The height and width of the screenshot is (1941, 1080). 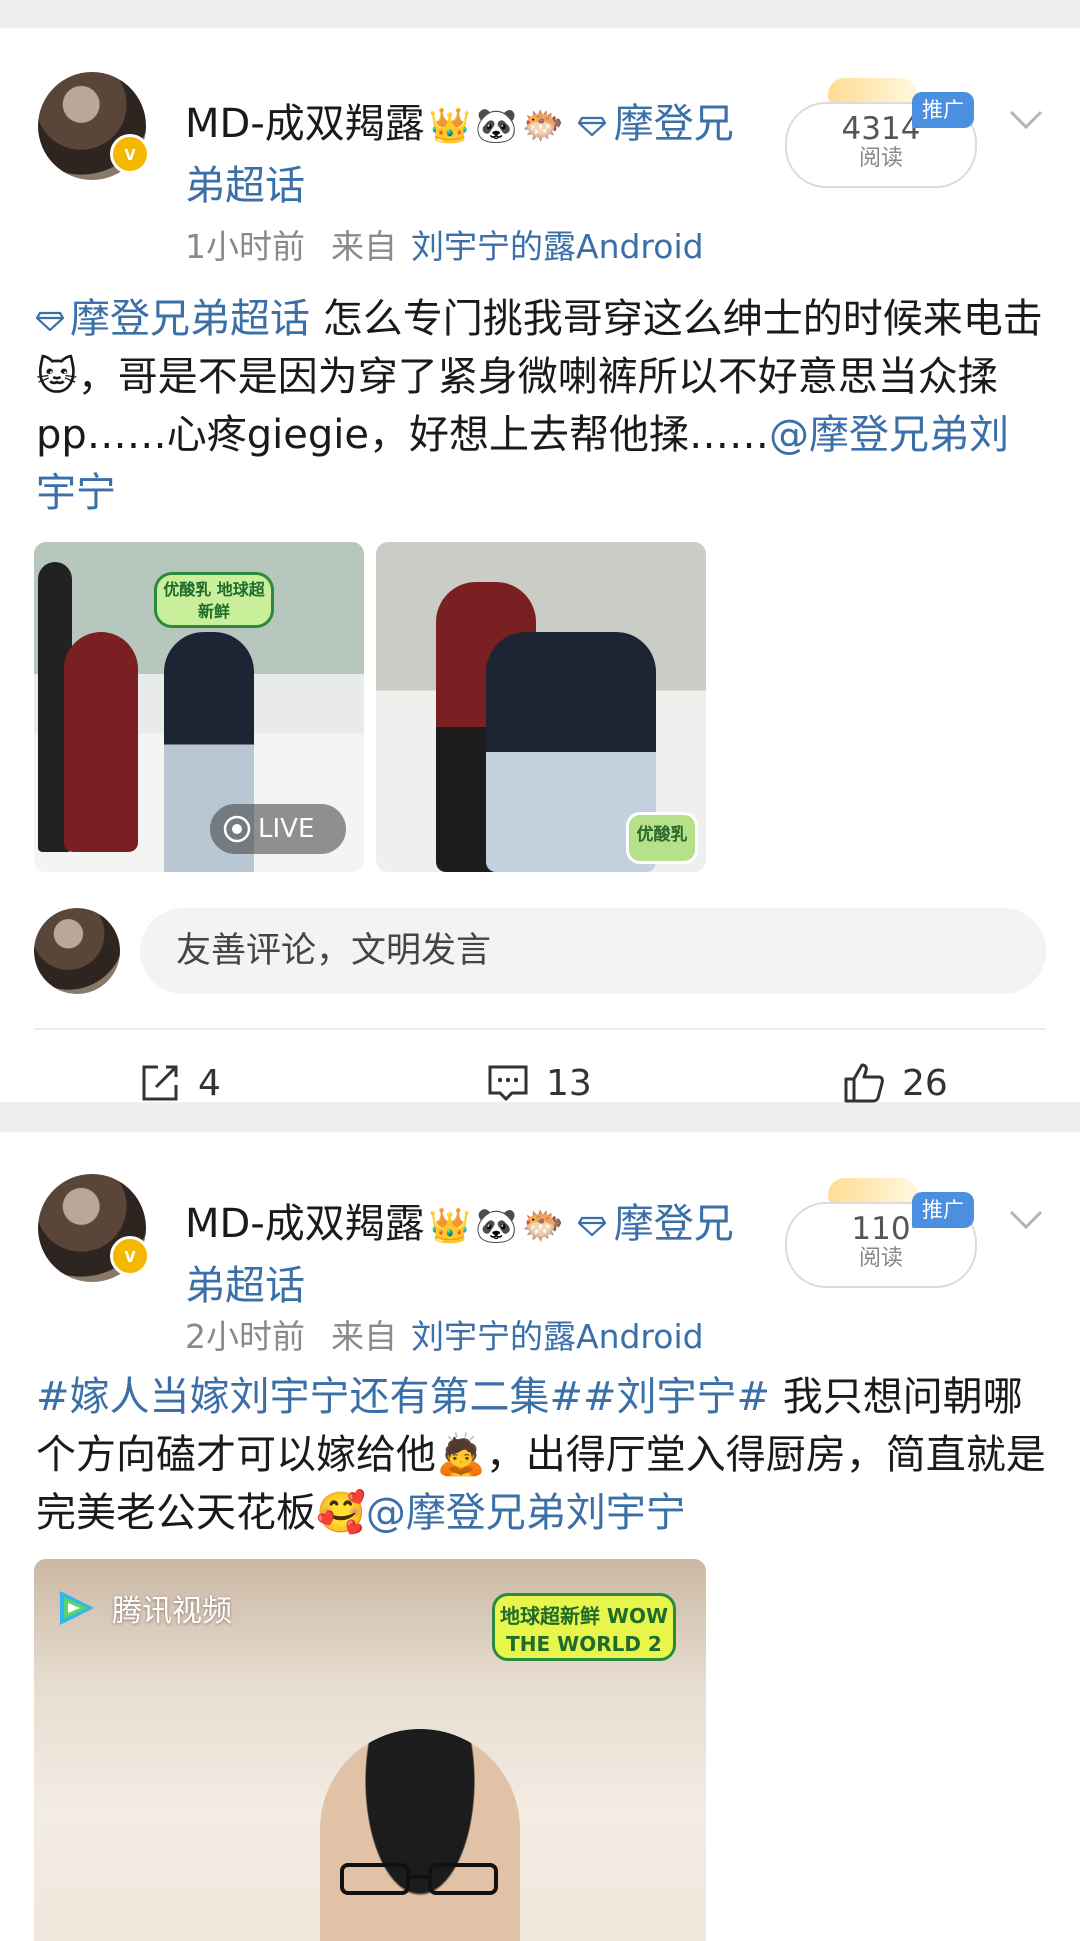 I want to click on content-text: 怎么专门挑我哥穿这么绅士的时候来电击, so click(x=676, y=319).